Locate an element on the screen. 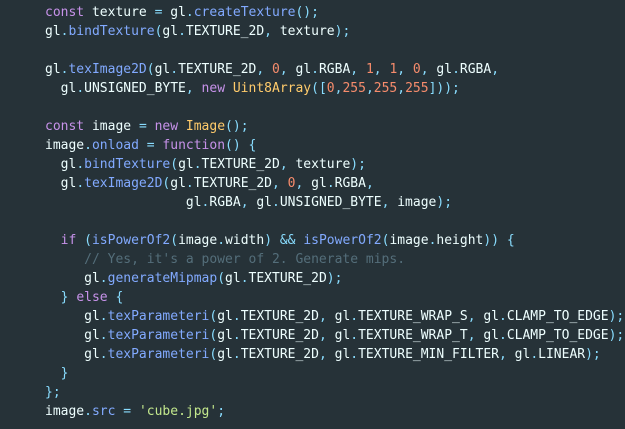  code-token: && is located at coordinates (287, 240).